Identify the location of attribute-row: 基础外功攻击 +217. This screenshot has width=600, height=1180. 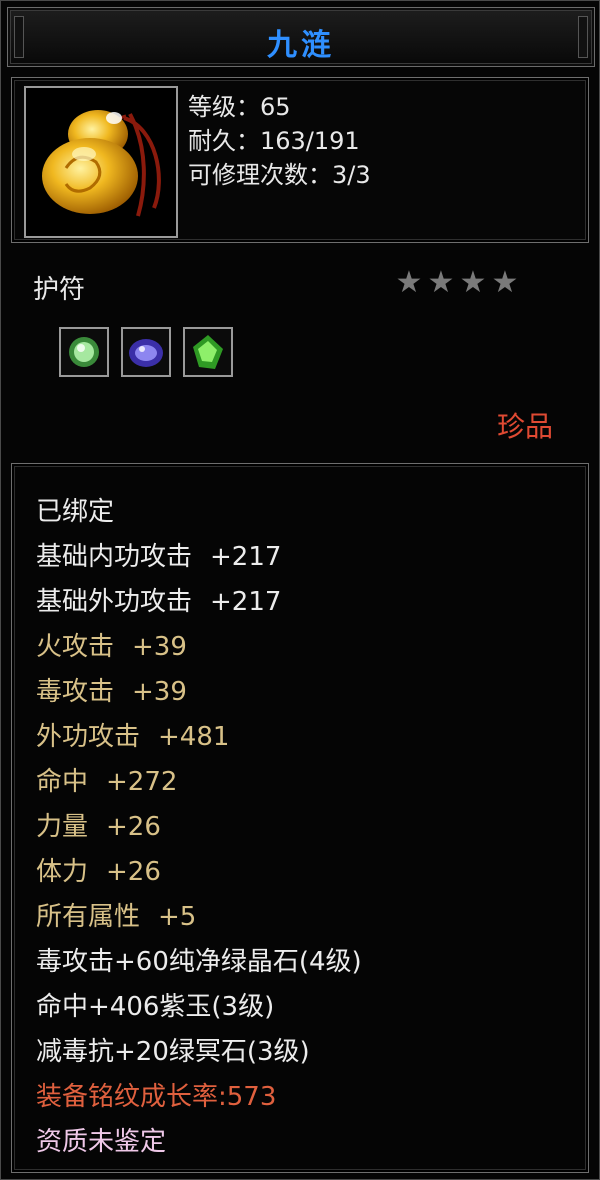
(199, 602).